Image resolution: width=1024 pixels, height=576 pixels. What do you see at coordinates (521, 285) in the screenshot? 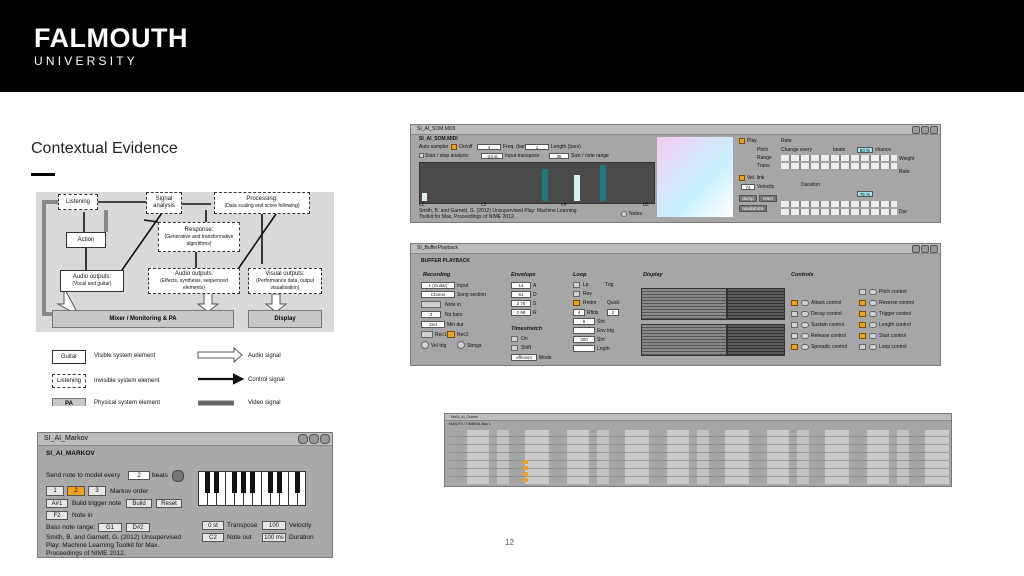
I see `env-attack-field: 14` at bounding box center [521, 285].